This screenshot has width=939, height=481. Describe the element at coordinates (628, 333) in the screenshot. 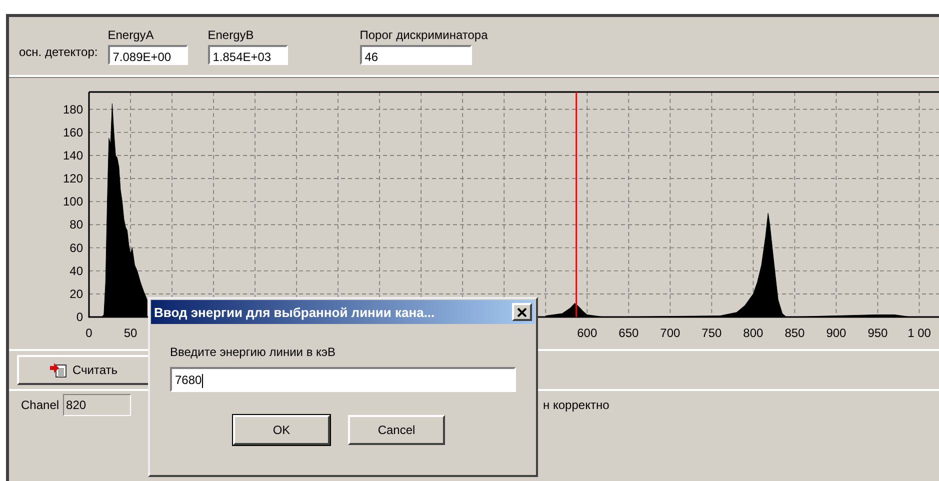

I see `x-tick-label: 650` at that location.